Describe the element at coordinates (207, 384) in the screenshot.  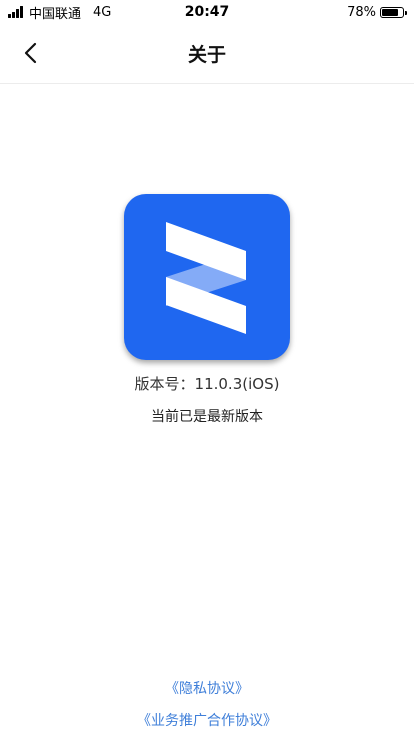
I see `version-label: 版本号：11.0.3(iOS)` at that location.